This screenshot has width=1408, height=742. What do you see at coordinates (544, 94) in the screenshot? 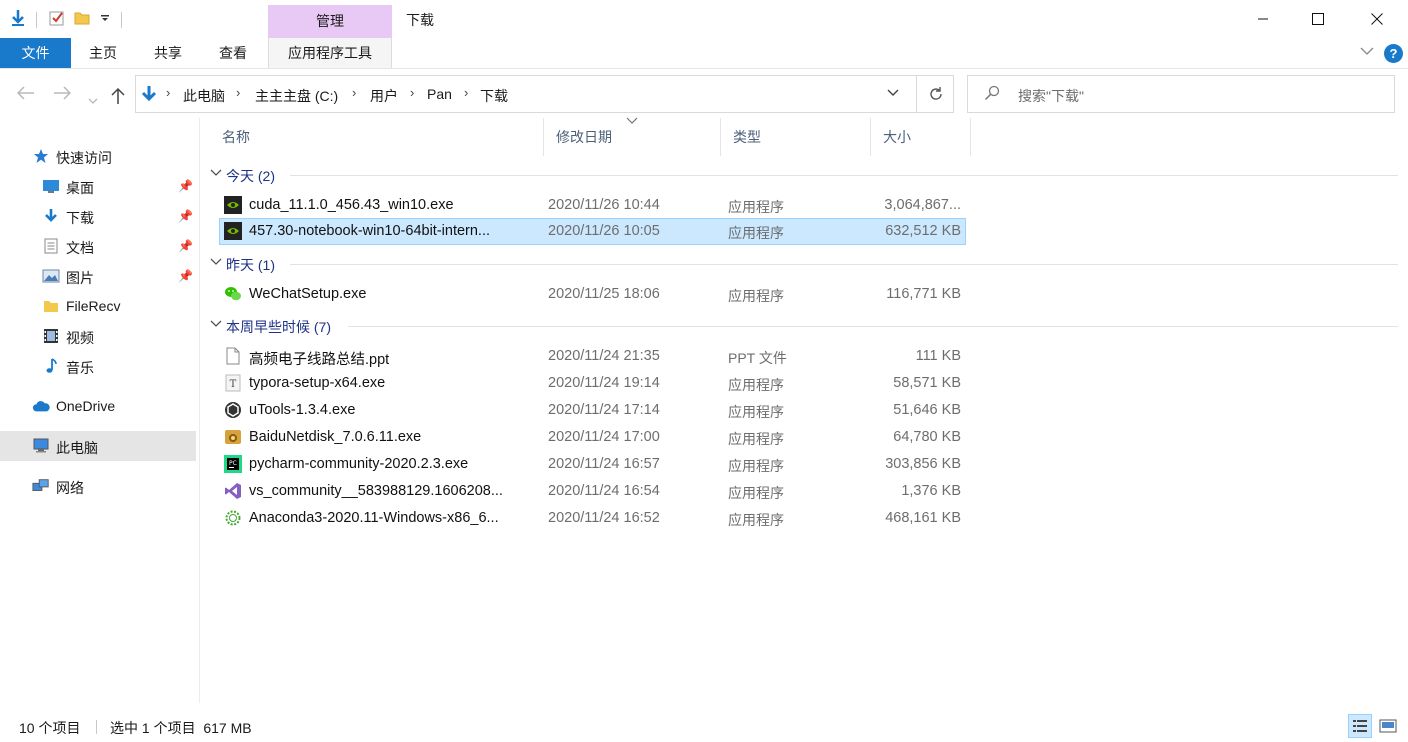
I see `address-bar: › 此电脑 › 主主主盘 (C:) › 用户 › Pan › 下载` at bounding box center [544, 94].